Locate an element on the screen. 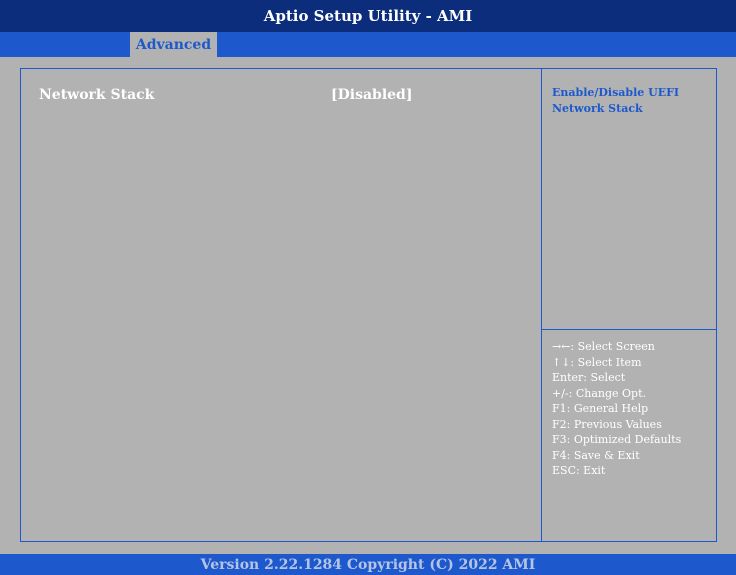  version-text: Version 2.22.1284 Copyright (C) 2022 AMI is located at coordinates (368, 564).